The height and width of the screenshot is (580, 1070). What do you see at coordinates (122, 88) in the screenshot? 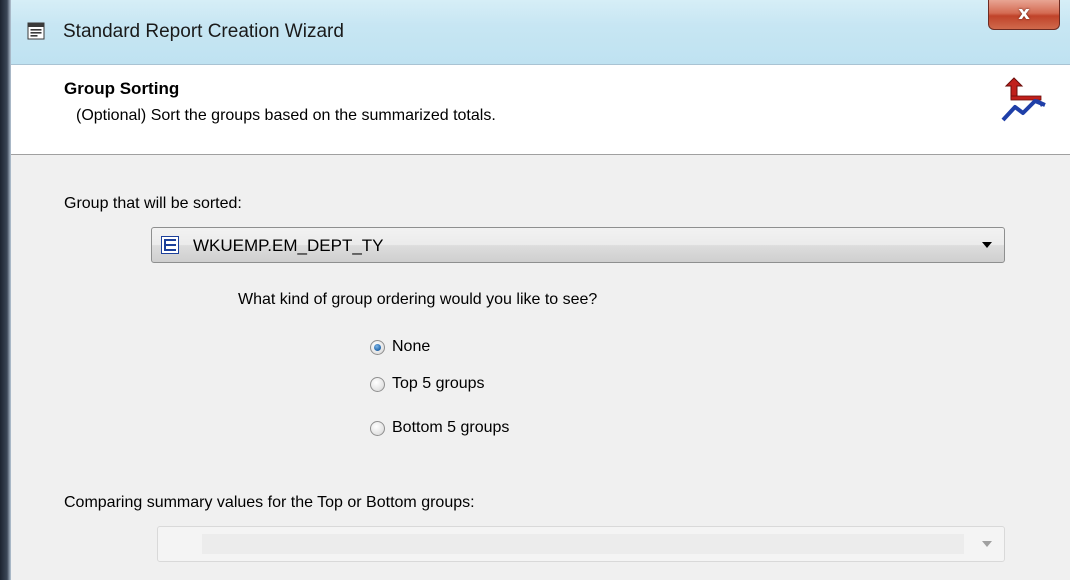
I see `page-title: Group Sorting` at bounding box center [122, 88].